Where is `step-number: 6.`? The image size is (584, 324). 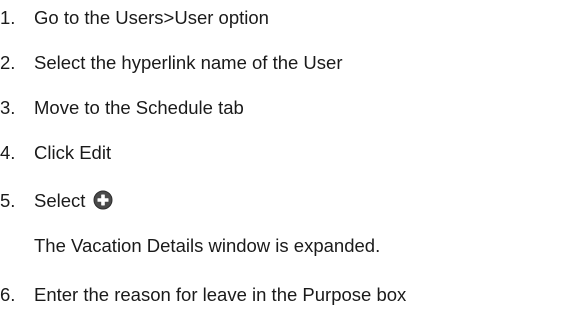 step-number: 6. is located at coordinates (8, 294).